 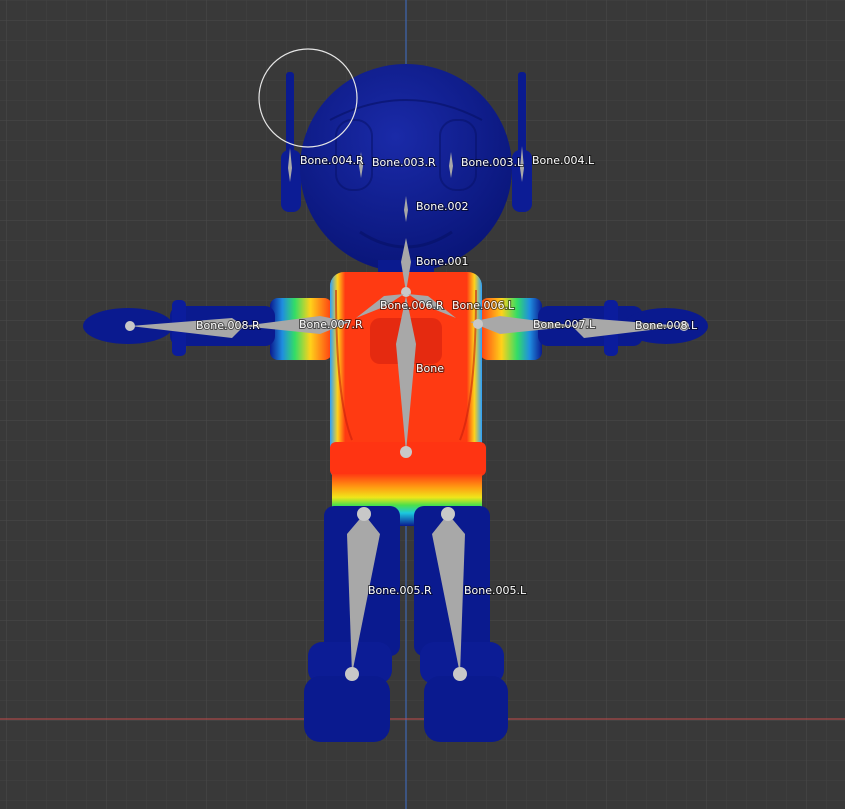 What do you see at coordinates (483, 305) in the screenshot?
I see `label-bone-006-l: Bone.006.L` at bounding box center [483, 305].